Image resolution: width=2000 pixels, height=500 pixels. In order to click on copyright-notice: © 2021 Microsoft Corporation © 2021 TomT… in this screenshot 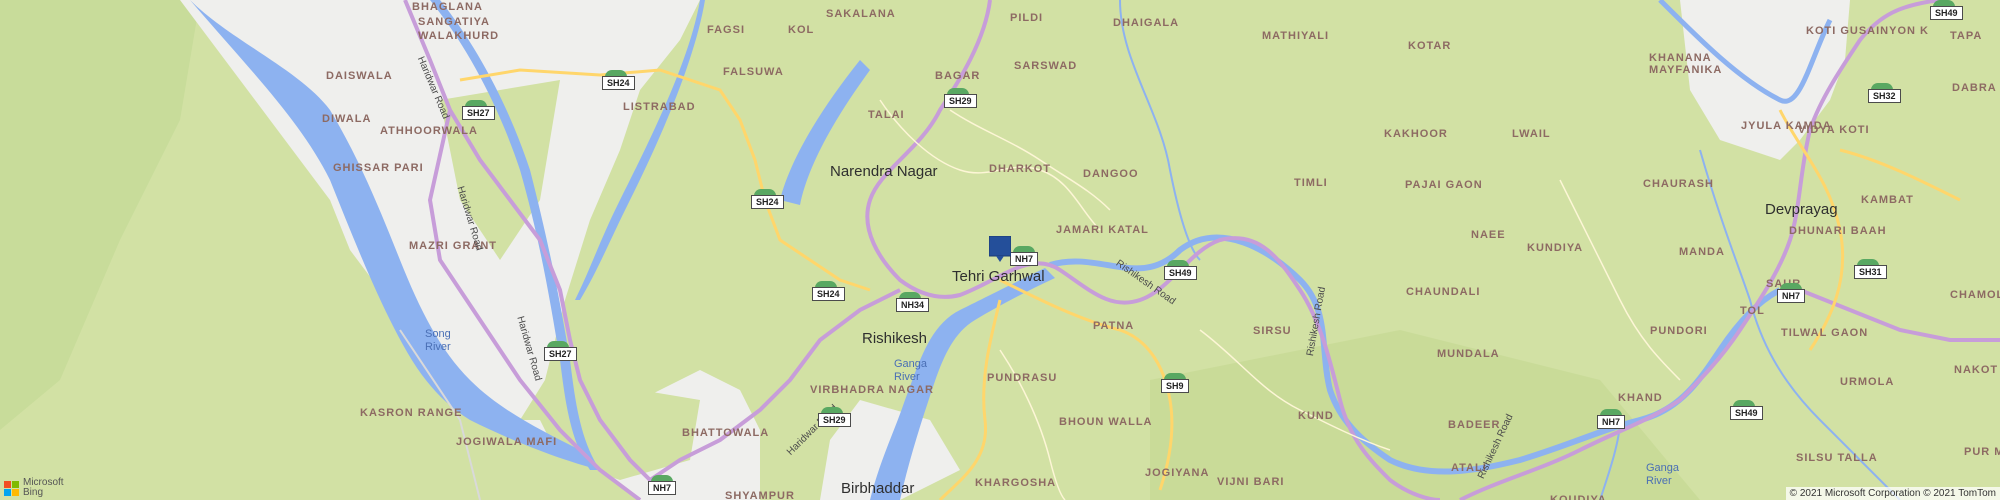, I will do `click(1892, 493)`.